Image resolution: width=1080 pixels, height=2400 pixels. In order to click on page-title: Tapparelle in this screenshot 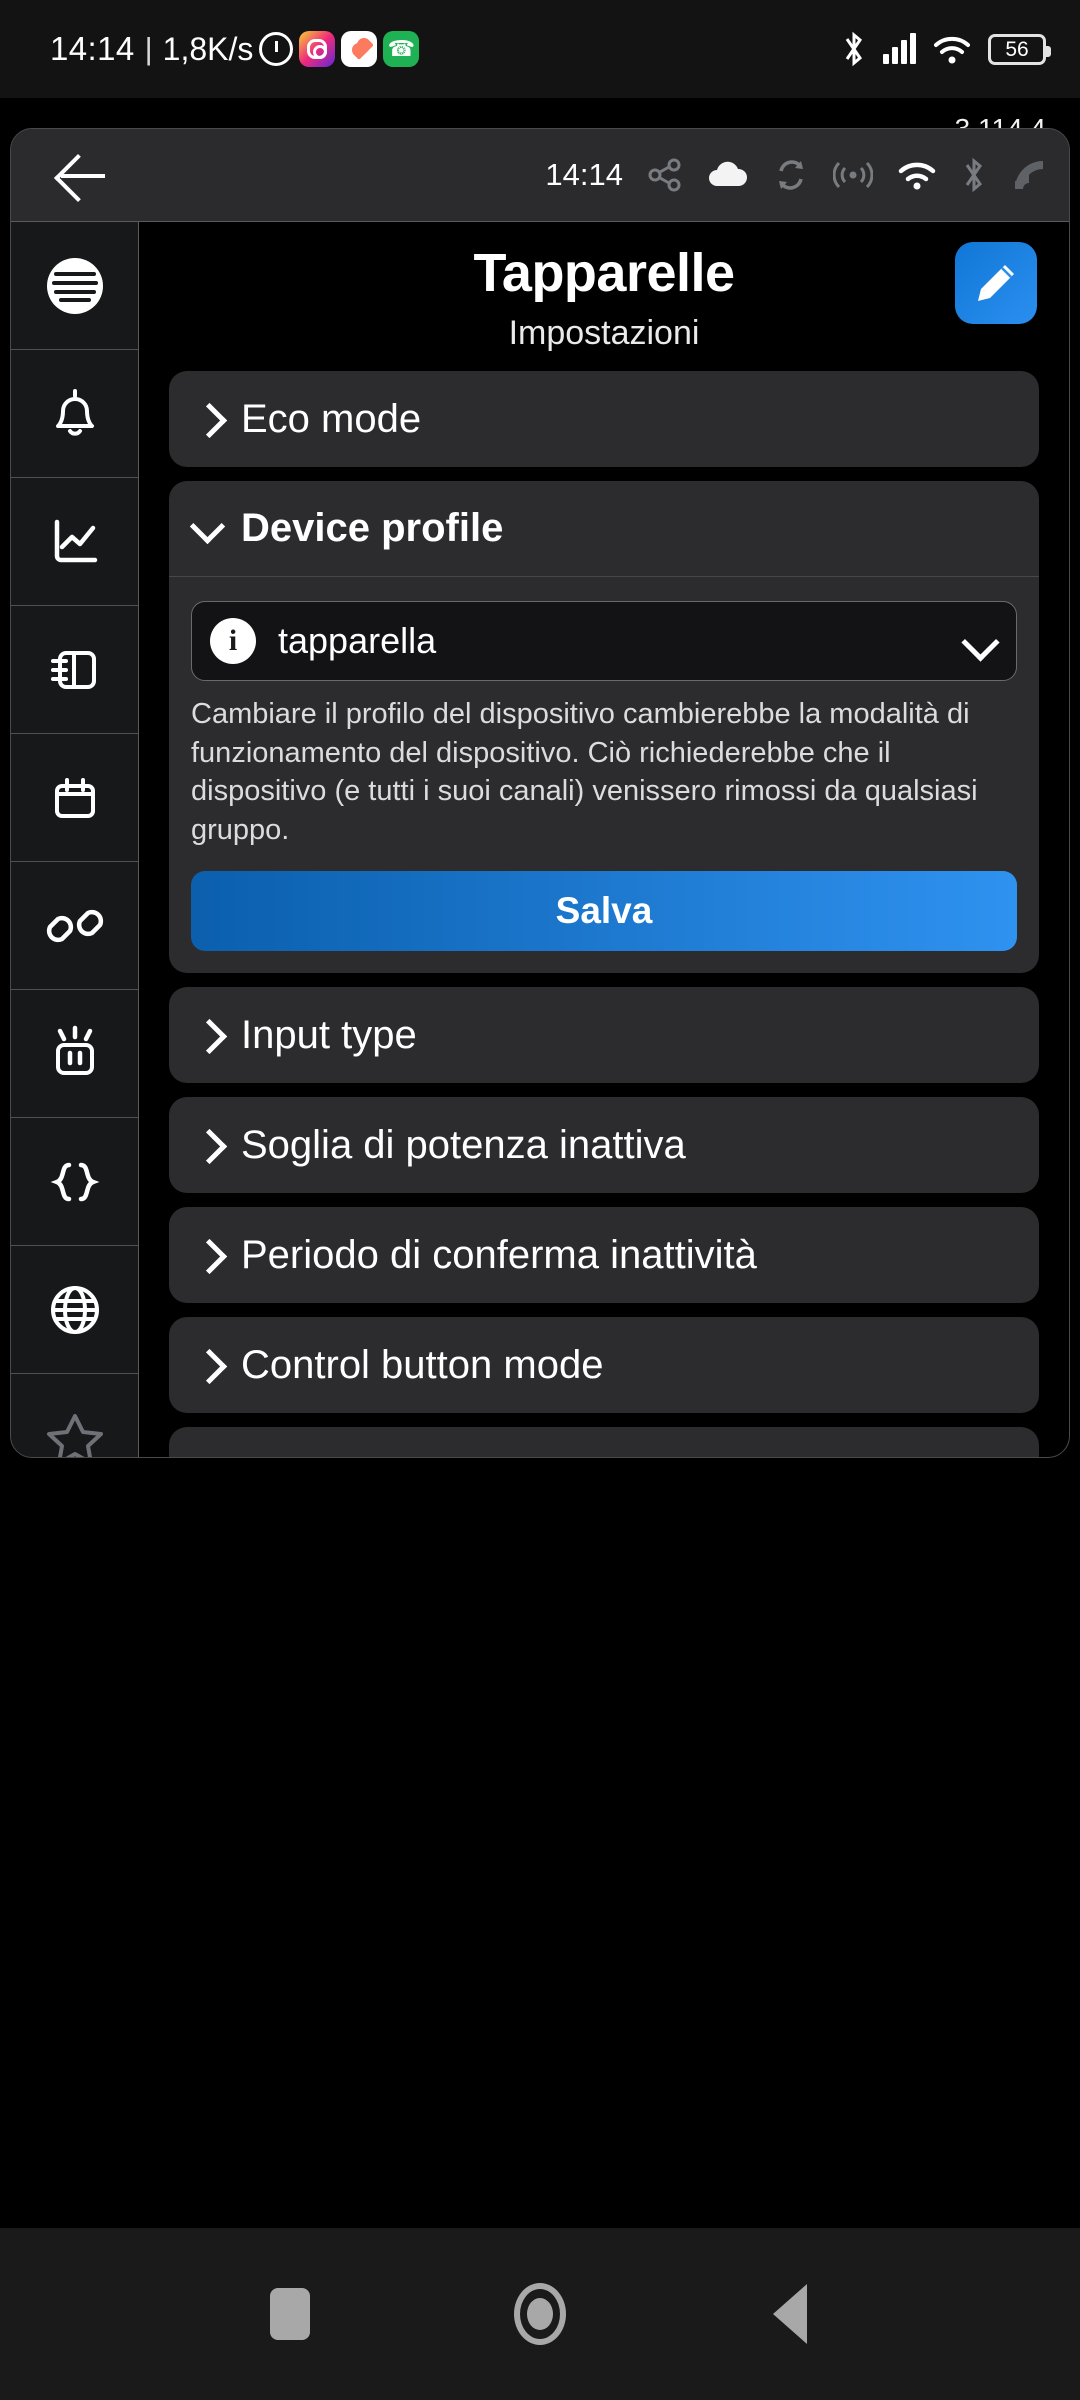, I will do `click(604, 273)`.